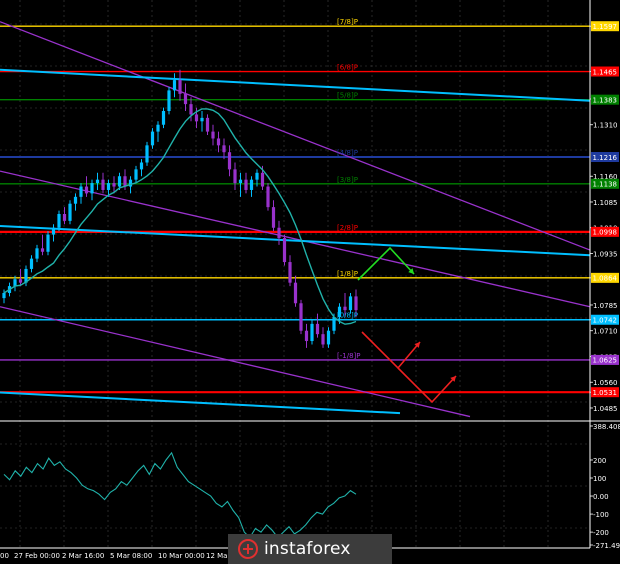 Image resolution: width=620 pixels, height=564 pixels. Describe the element at coordinates (347, 68) in the screenshot. I see `murray-label: [6/8]P` at that location.